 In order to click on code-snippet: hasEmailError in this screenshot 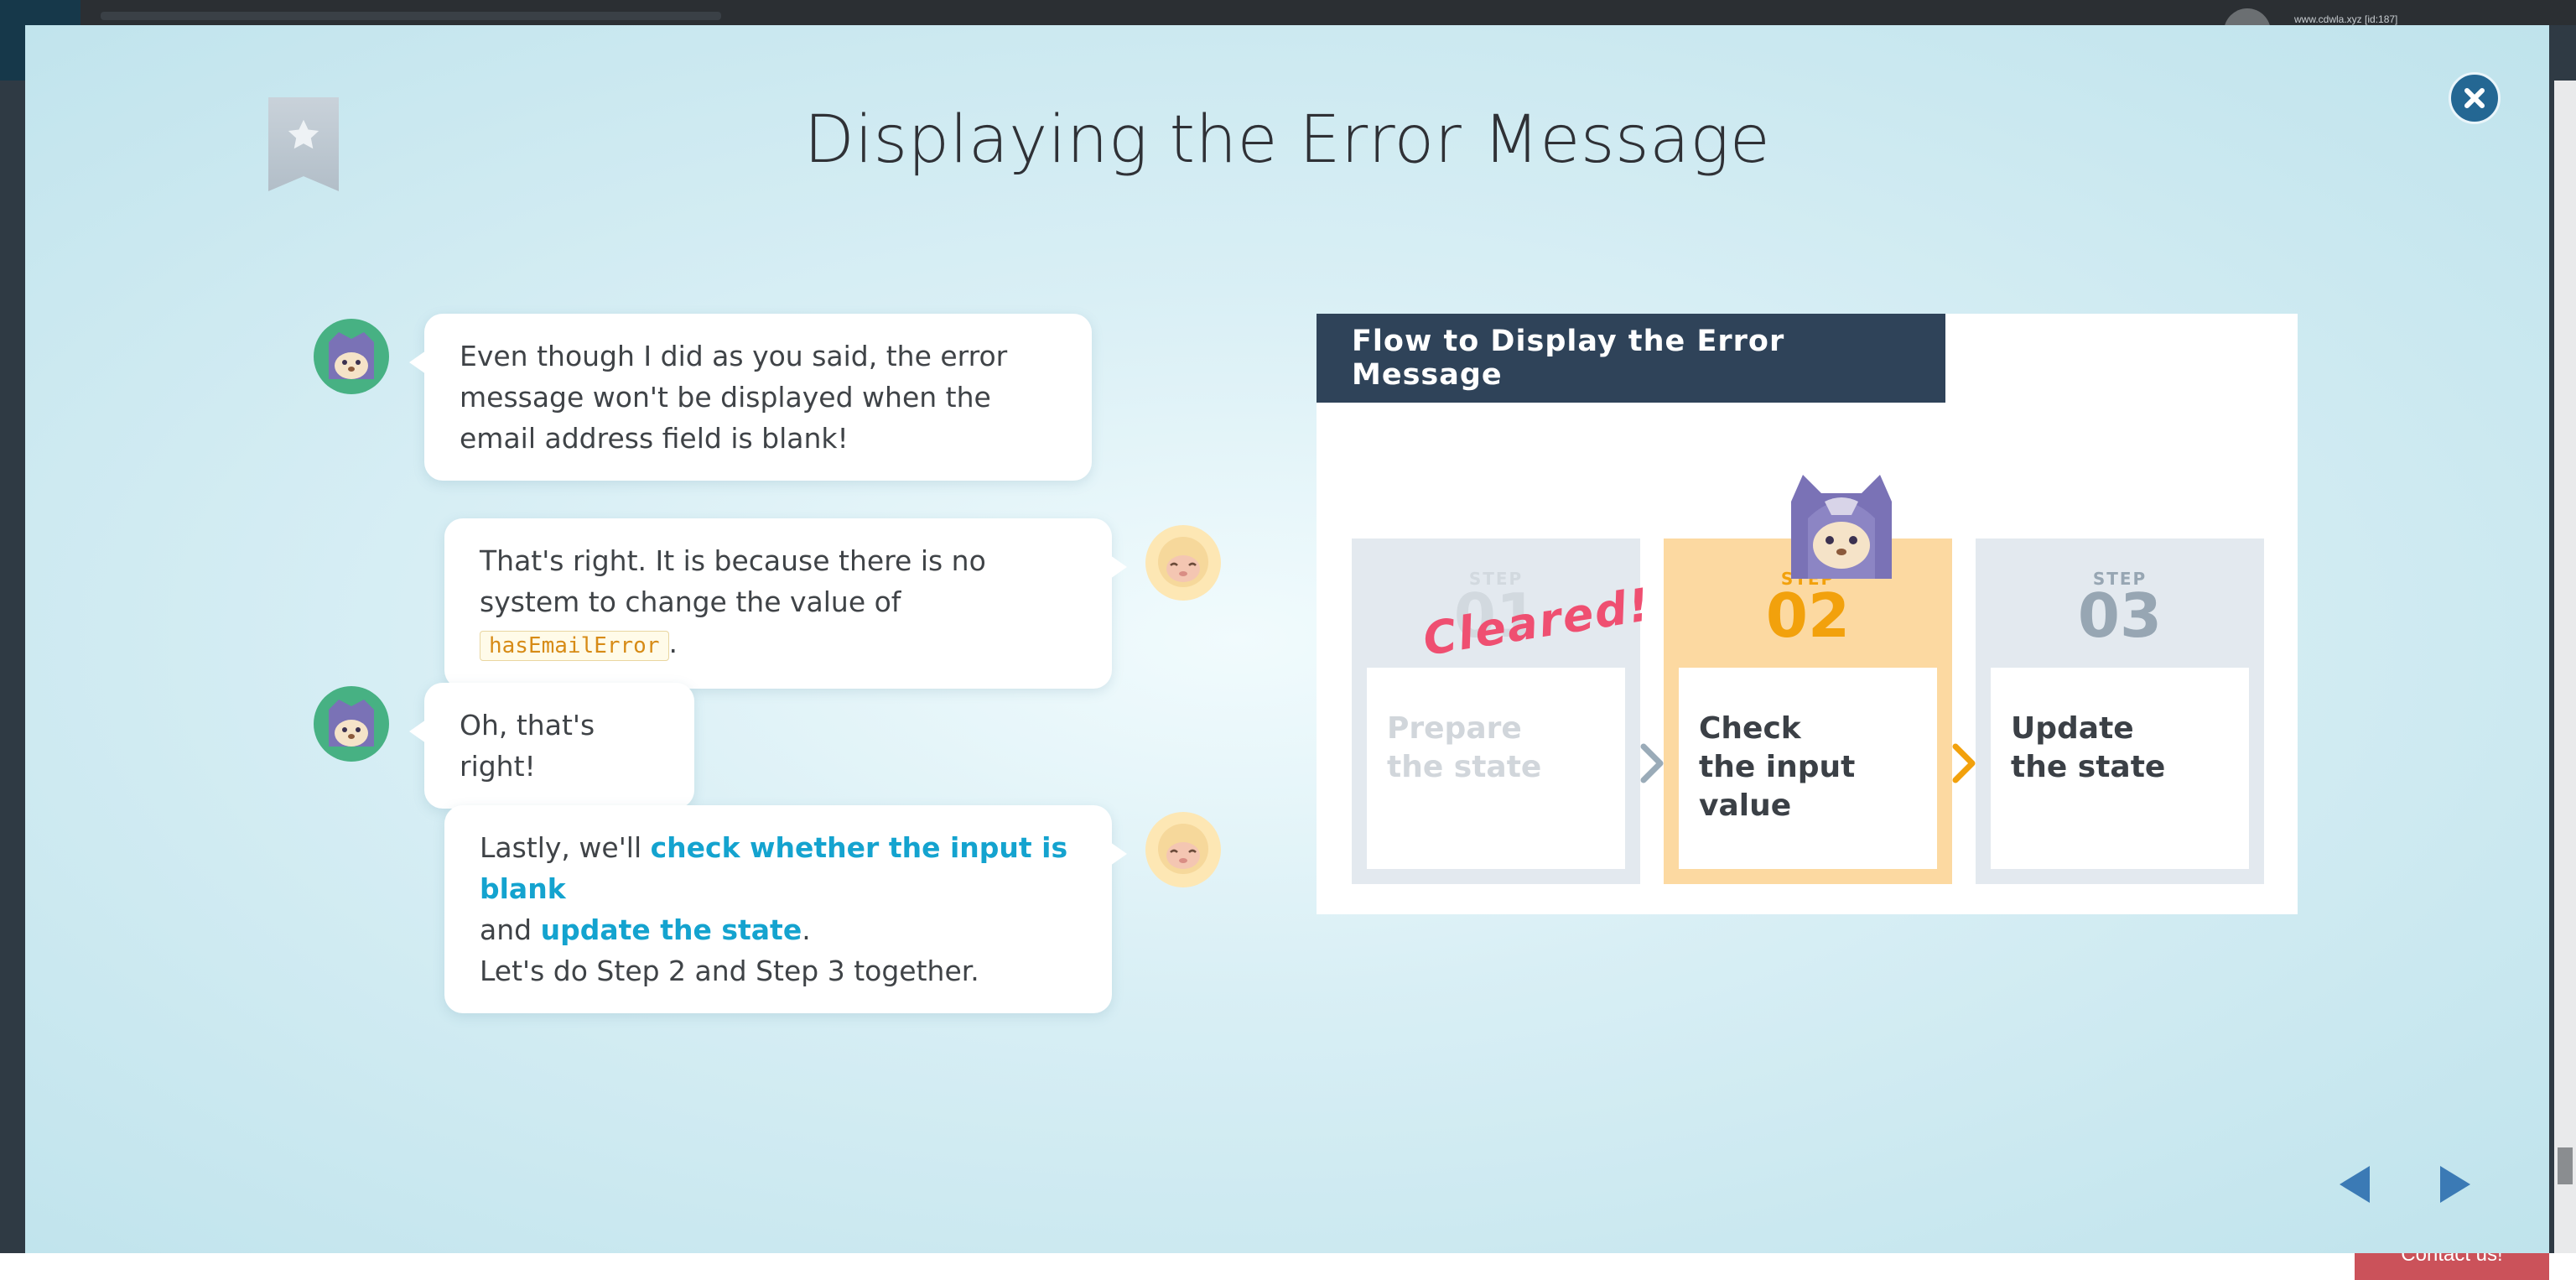, I will do `click(574, 646)`.